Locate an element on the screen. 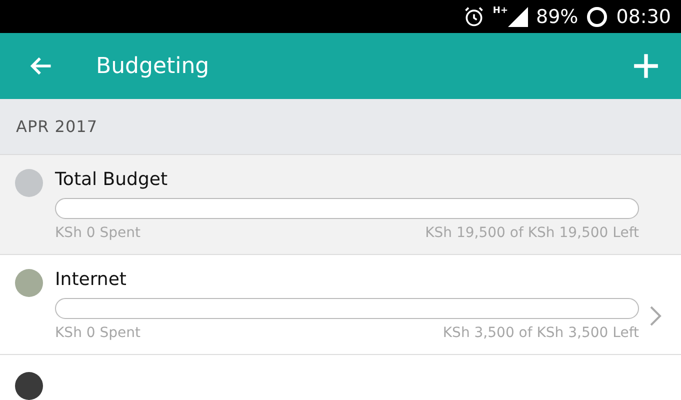  battery-icon is located at coordinates (597, 17).